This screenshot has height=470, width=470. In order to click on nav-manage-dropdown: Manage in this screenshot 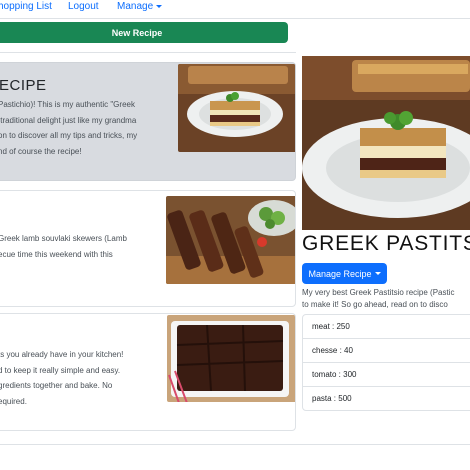, I will do `click(140, 6)`.